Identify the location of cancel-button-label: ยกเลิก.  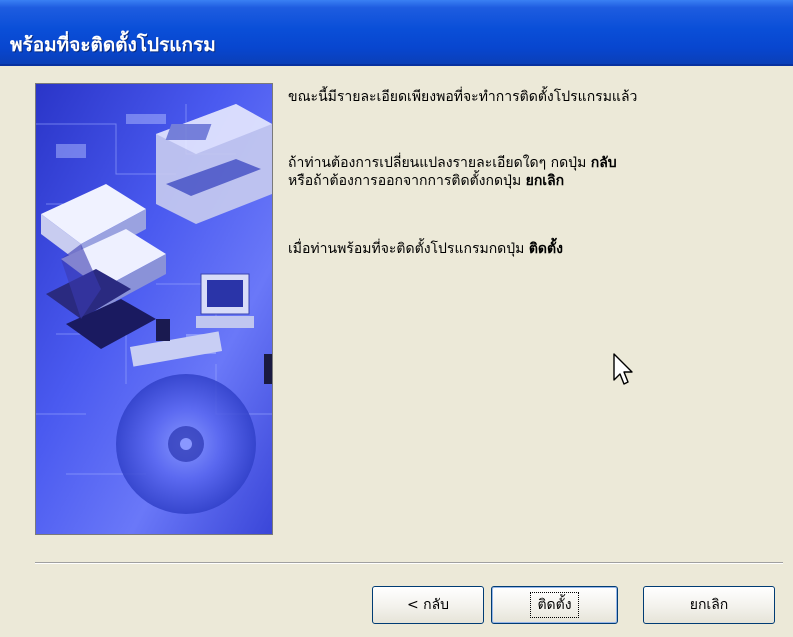
(709, 605).